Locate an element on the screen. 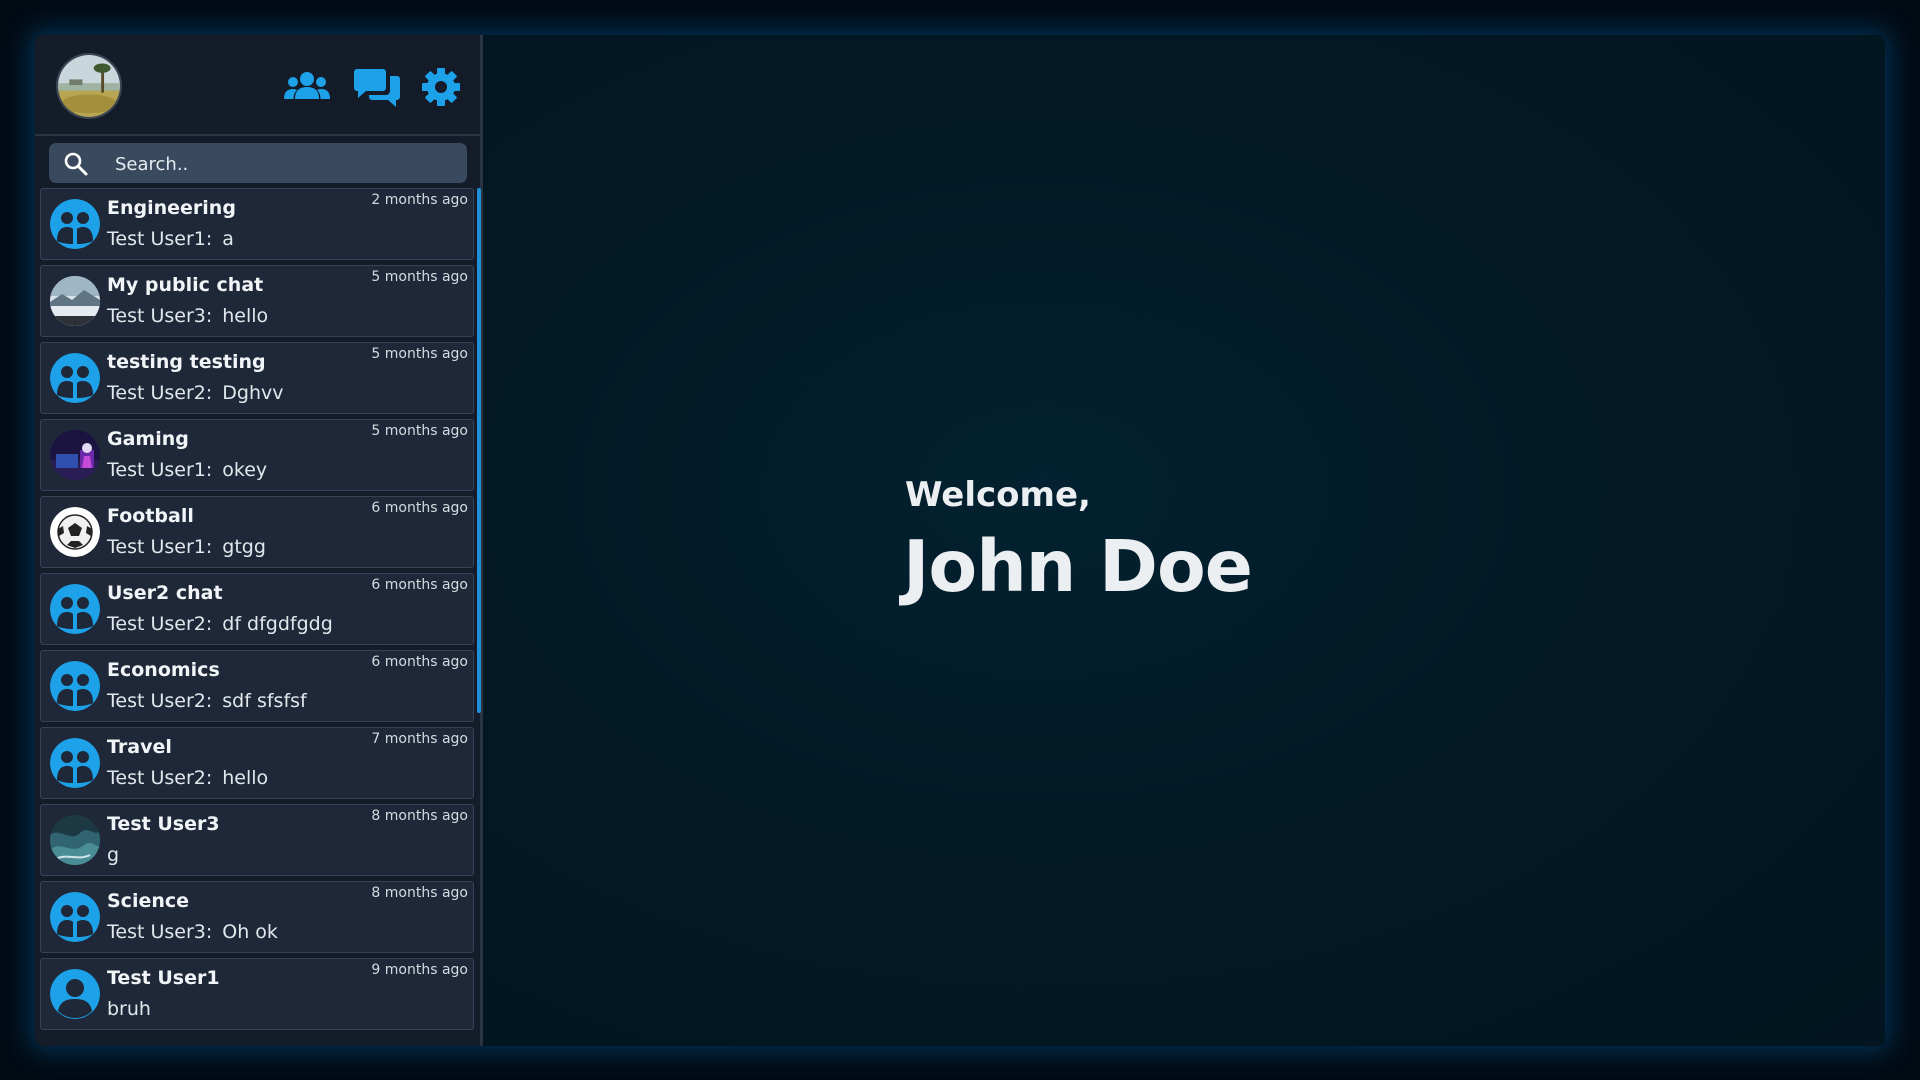 The width and height of the screenshot is (1920, 1080). chat-last-message: Test User1: okey is located at coordinates (187, 470).